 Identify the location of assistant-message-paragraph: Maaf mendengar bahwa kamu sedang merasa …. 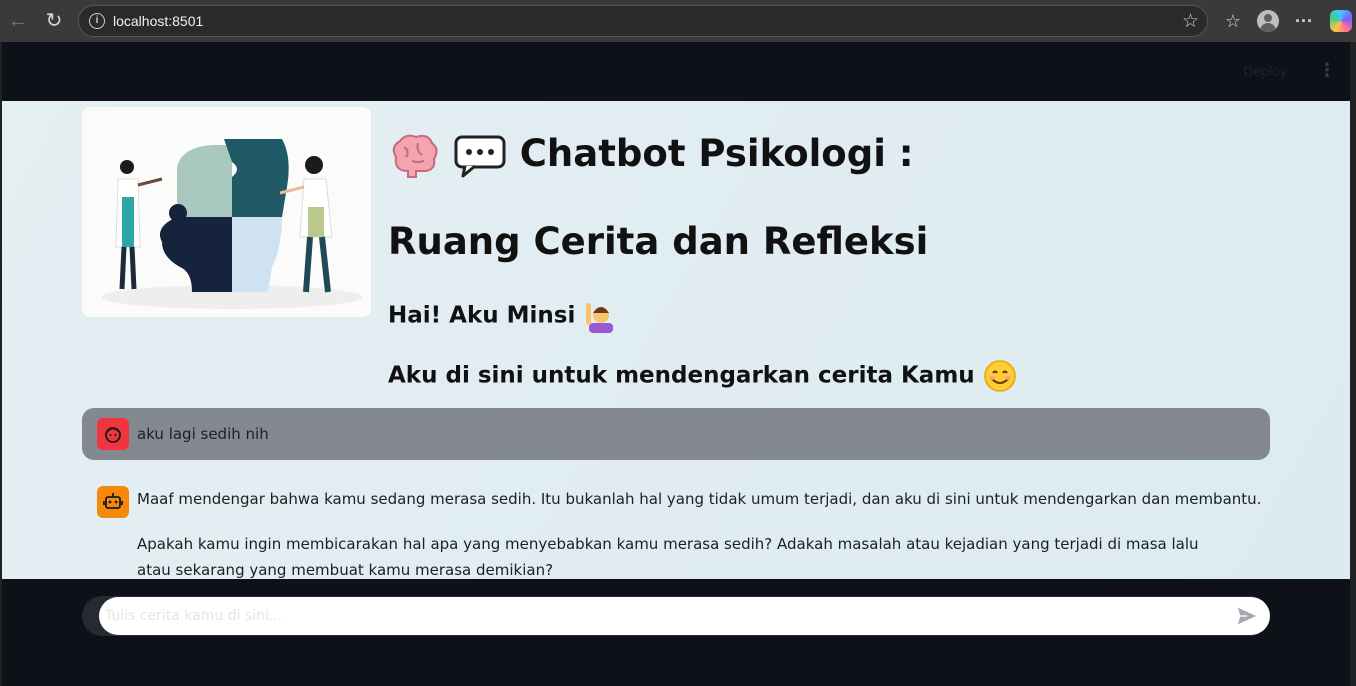
(699, 499).